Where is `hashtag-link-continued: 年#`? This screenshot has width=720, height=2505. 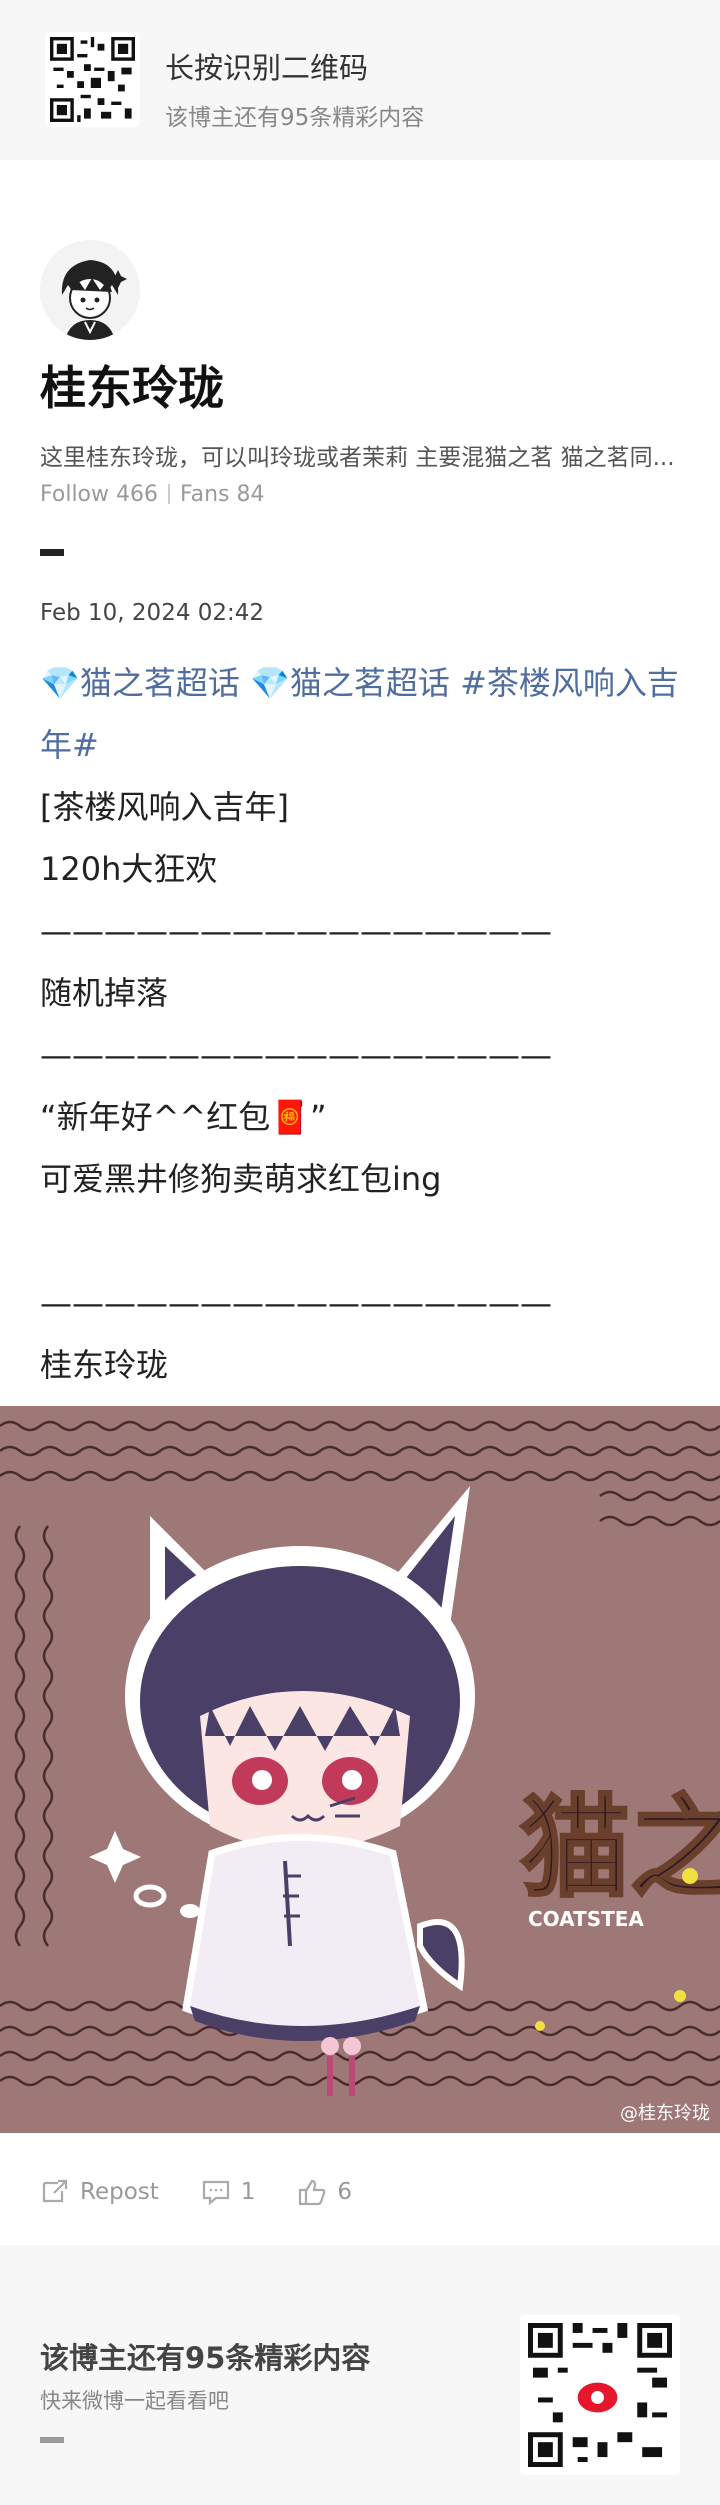
hashtag-link-continued: 年# is located at coordinates (69, 745).